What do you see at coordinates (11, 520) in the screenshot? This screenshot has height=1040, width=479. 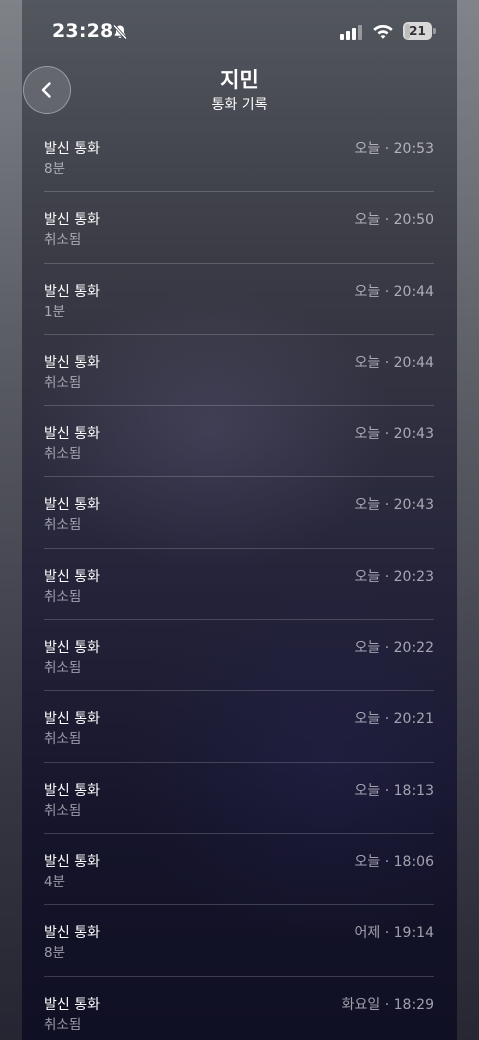 I see `background-edge-left` at bounding box center [11, 520].